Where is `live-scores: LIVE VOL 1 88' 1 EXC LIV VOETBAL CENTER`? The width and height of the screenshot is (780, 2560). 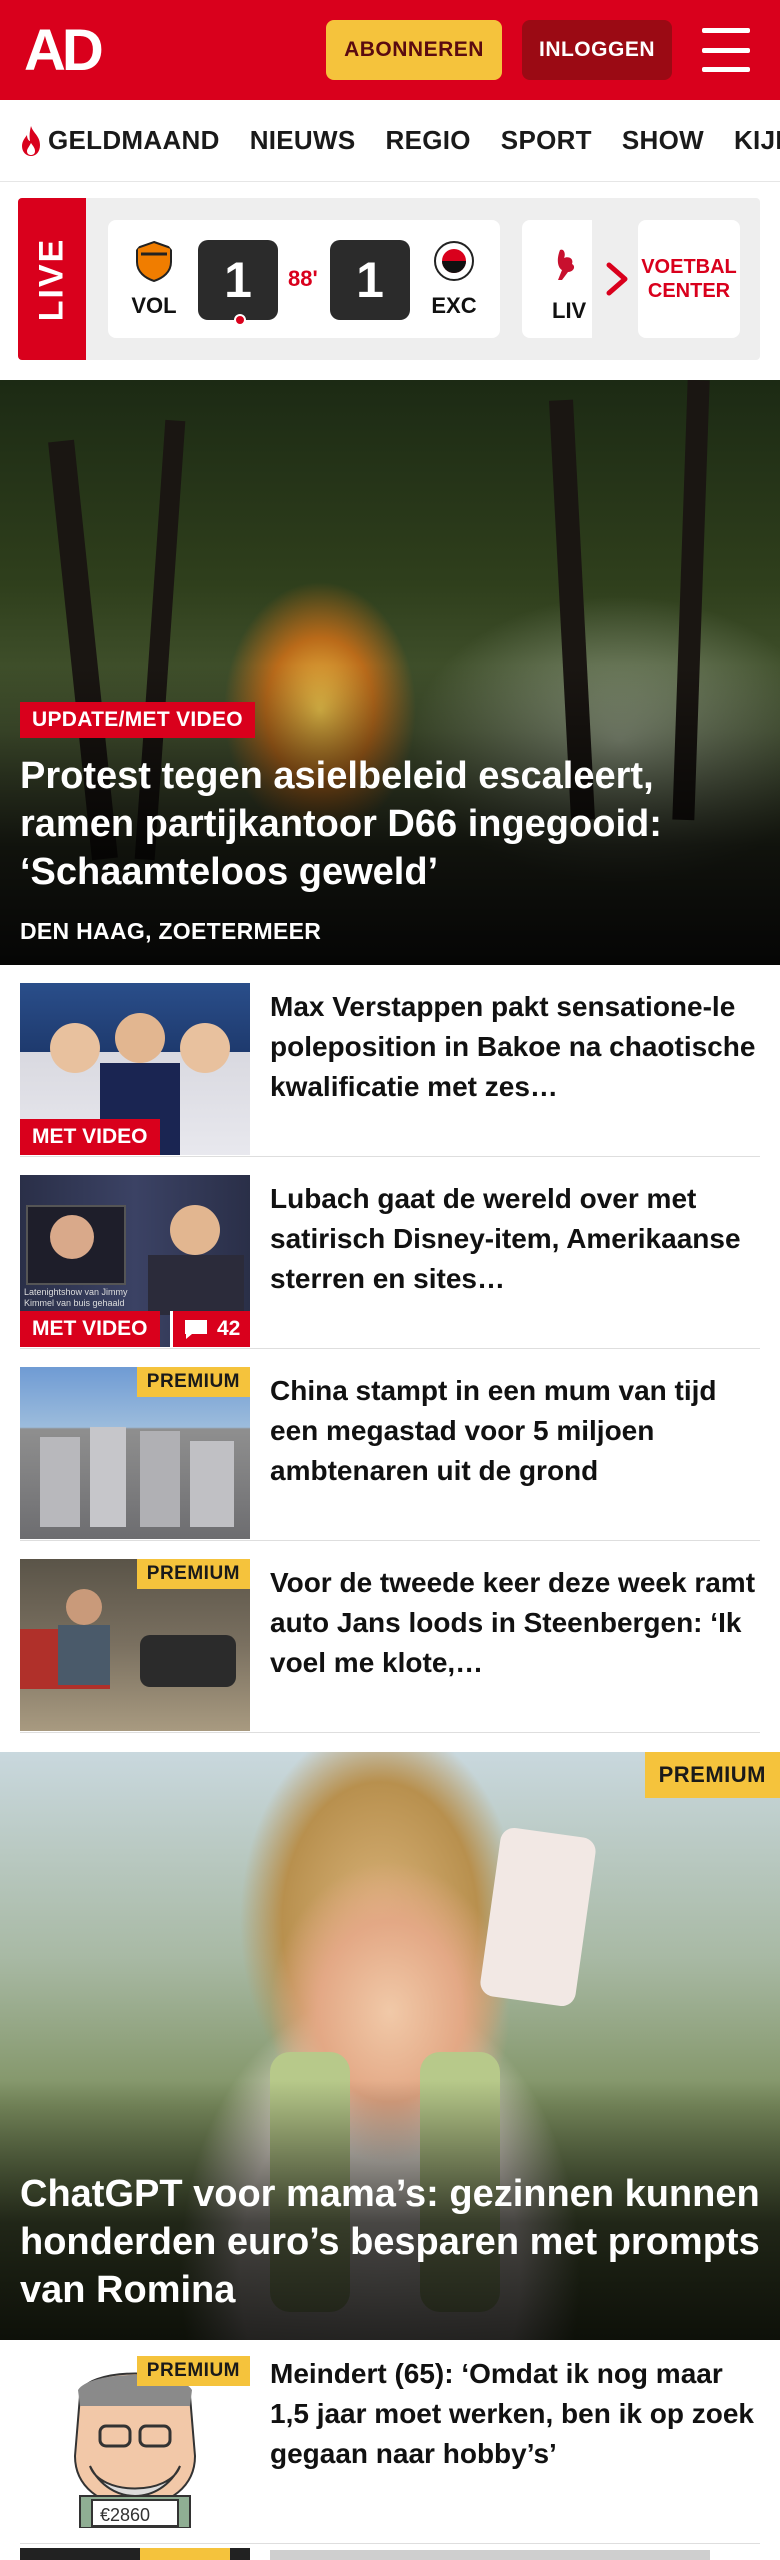
live-scores: LIVE VOL 1 88' 1 EXC LIV VOETBAL CENTER is located at coordinates (389, 279).